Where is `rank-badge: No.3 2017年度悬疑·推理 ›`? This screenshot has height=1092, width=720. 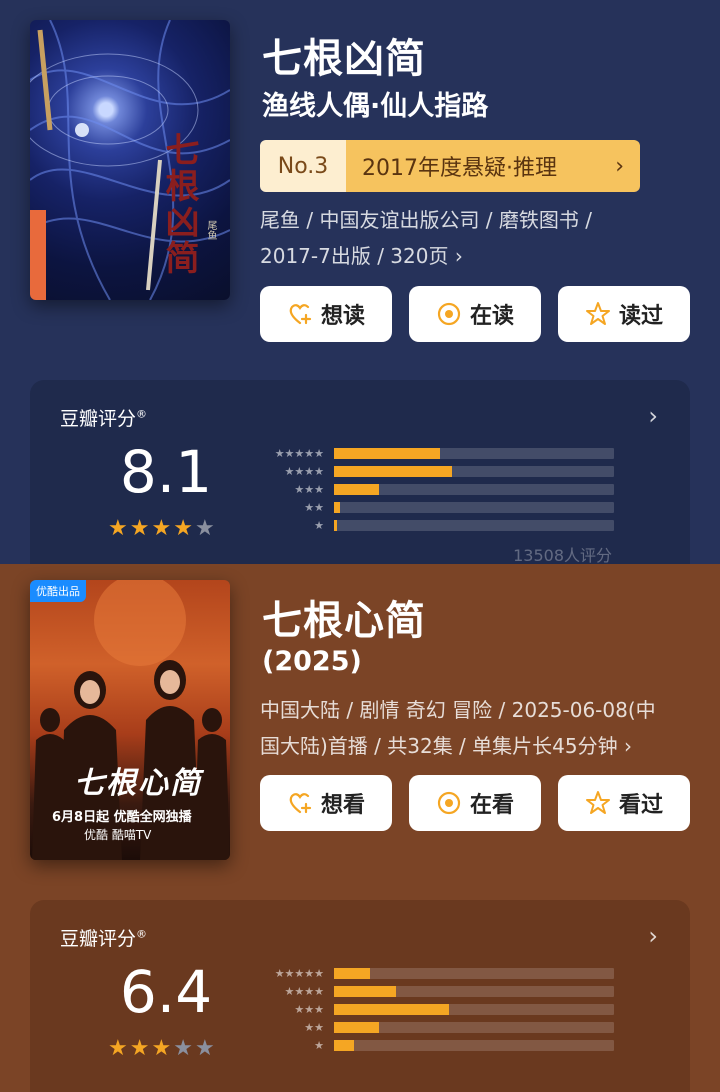 rank-badge: No.3 2017年度悬疑·推理 › is located at coordinates (450, 166).